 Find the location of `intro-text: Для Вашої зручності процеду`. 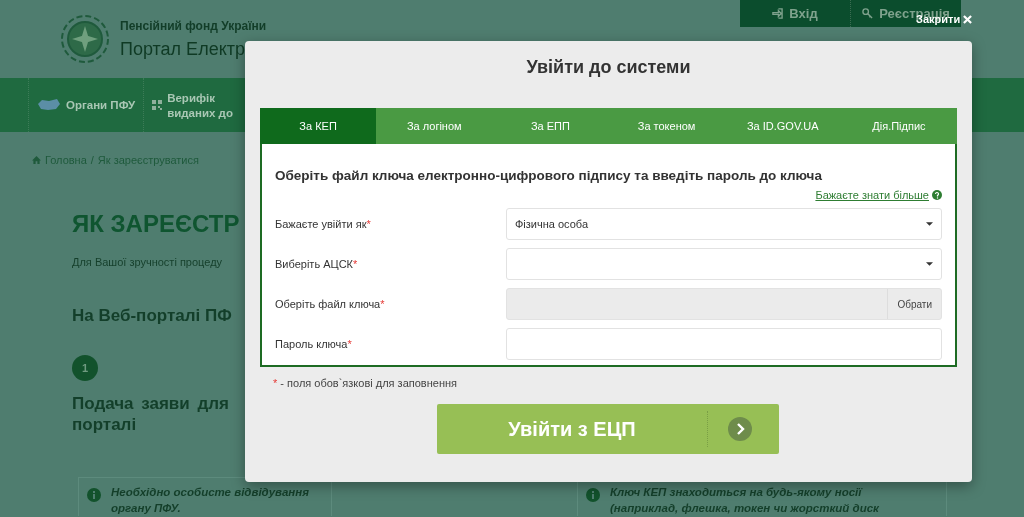

intro-text: Для Вашої зручності процеду is located at coordinates (147, 262).